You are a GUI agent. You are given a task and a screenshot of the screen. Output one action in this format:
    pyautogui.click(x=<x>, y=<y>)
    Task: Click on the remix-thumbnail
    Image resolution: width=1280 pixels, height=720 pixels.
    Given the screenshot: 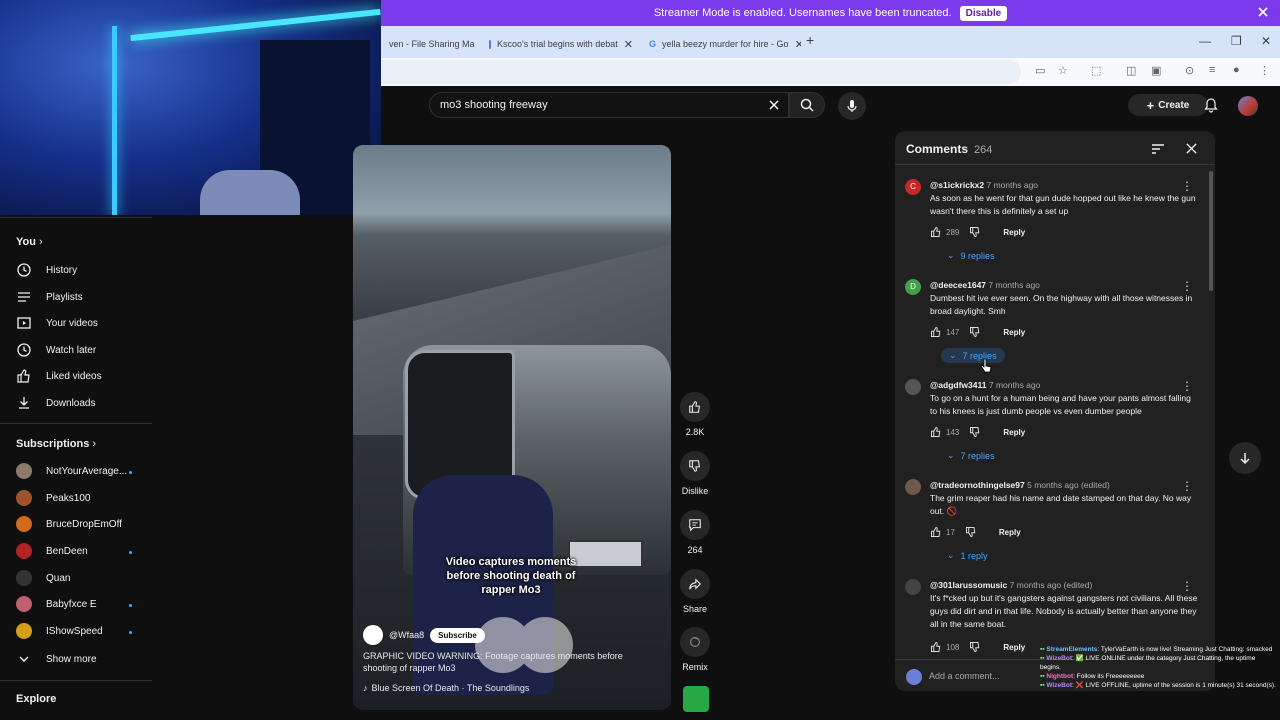 What is the action you would take?
    pyautogui.click(x=696, y=699)
    